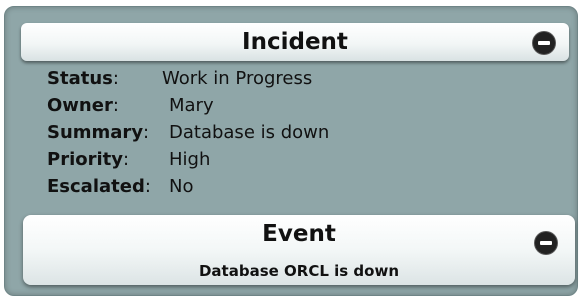  Describe the element at coordinates (130, 106) in the screenshot. I see `detail-row-owner: Owner: Mary` at that location.